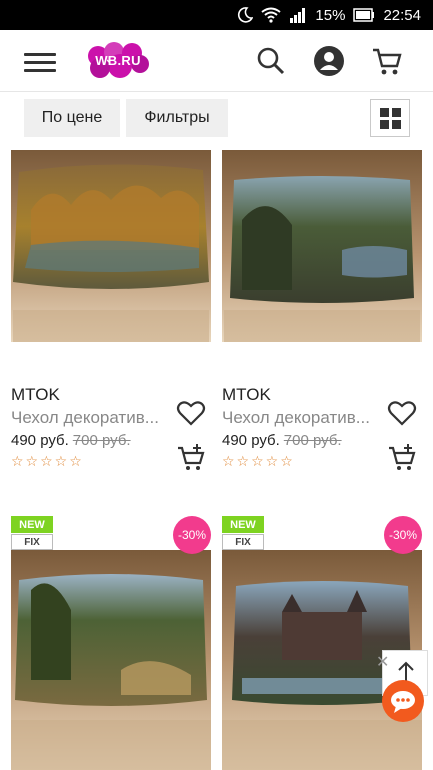 Image resolution: width=433 pixels, height=770 pixels. I want to click on menu-icon, so click(40, 62).